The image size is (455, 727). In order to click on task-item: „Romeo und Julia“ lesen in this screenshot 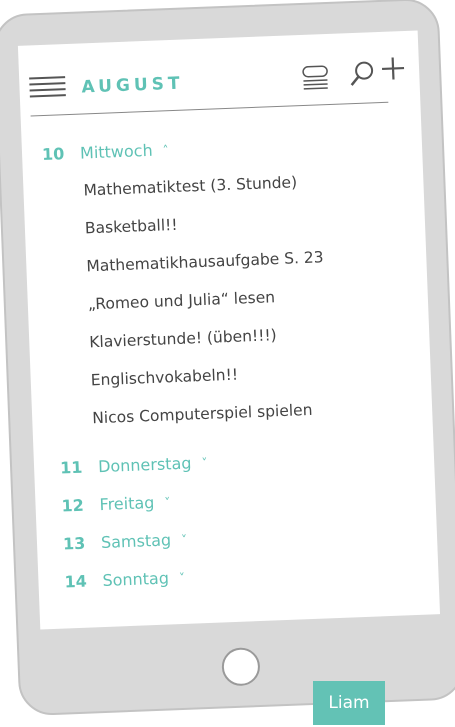, I will do `click(182, 300)`.